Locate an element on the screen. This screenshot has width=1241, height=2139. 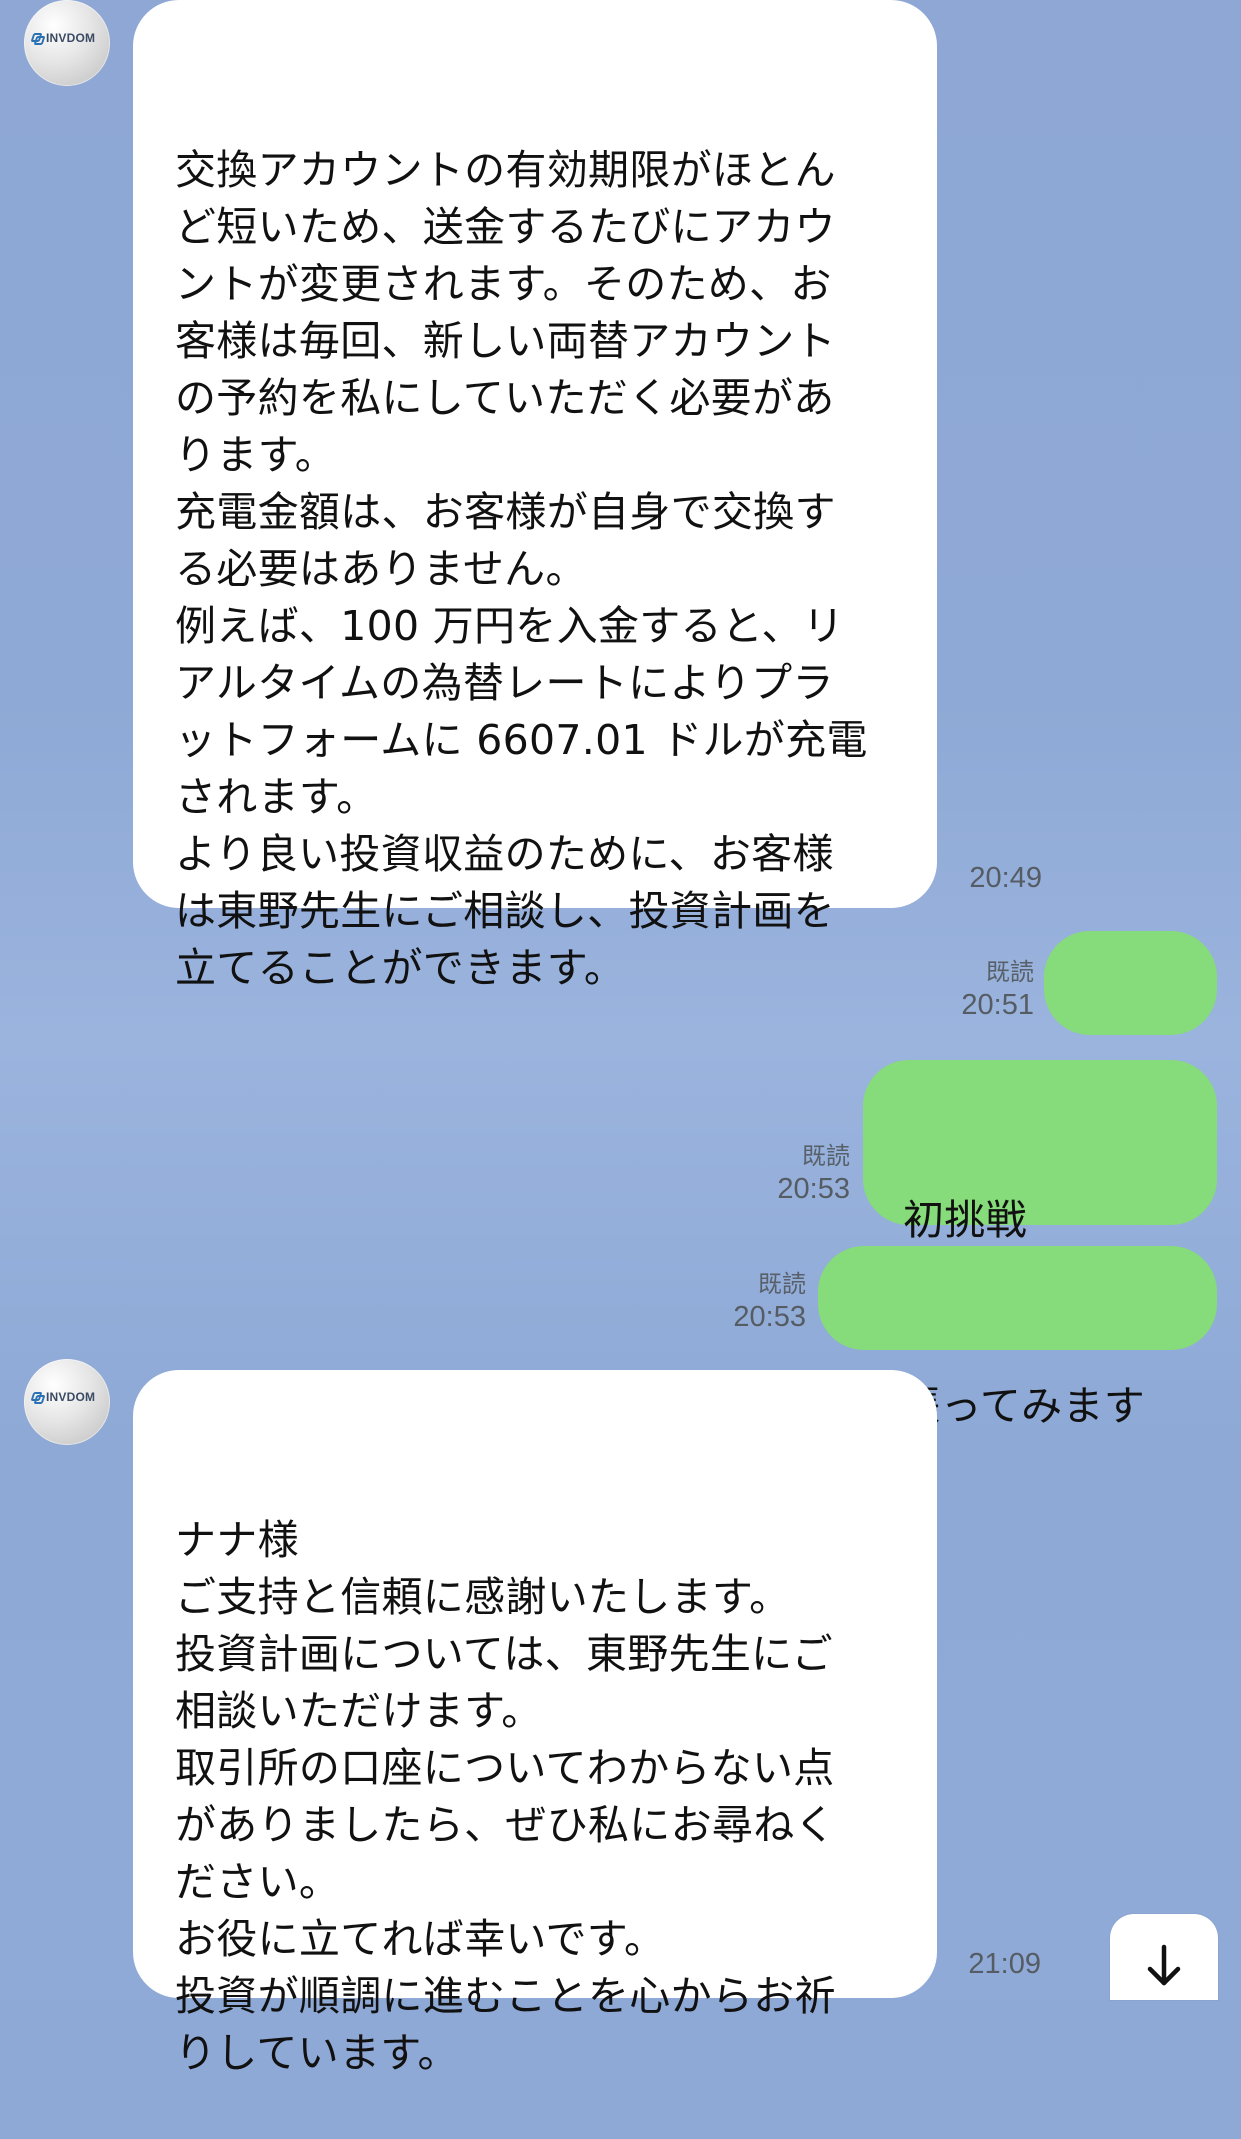
scroll-to-bottom-button is located at coordinates (1164, 1957).